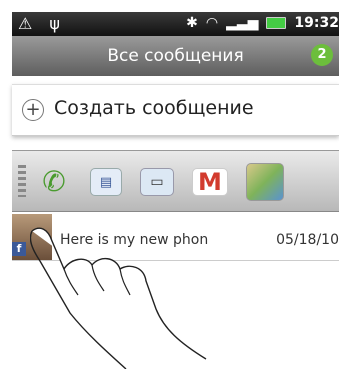 The height and width of the screenshot is (369, 339). What do you see at coordinates (265, 182) in the screenshot?
I see `map-icon` at bounding box center [265, 182].